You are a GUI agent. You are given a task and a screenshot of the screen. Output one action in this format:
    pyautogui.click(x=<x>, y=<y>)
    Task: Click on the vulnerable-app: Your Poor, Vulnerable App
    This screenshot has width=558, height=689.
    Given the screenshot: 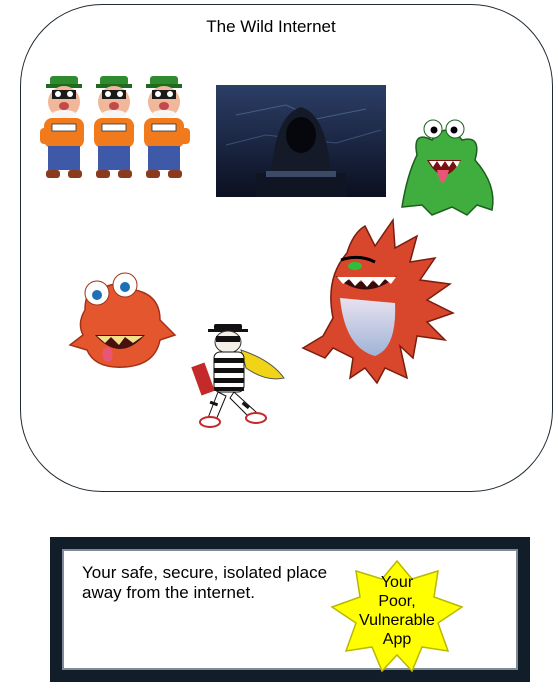 What is the action you would take?
    pyautogui.click(x=397, y=616)
    